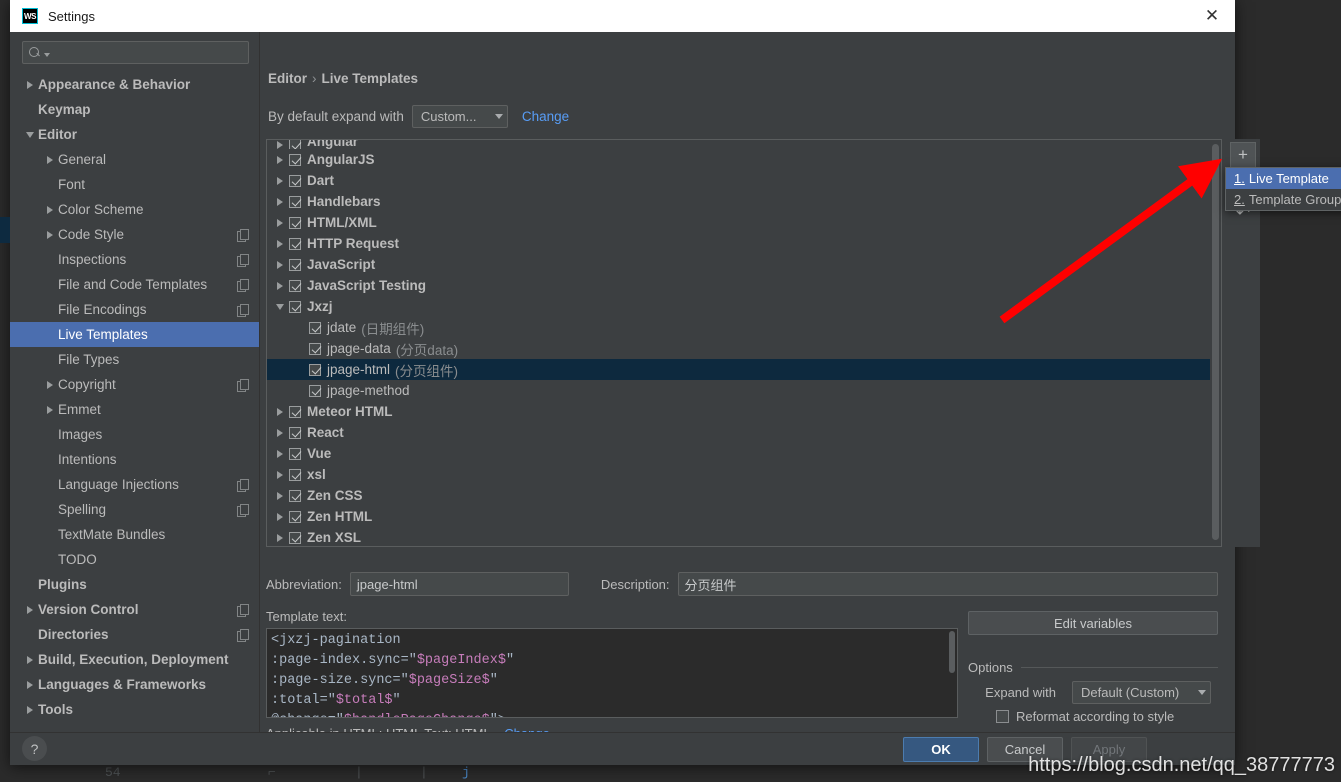 Image resolution: width=1341 pixels, height=782 pixels. Describe the element at coordinates (1243, 155) in the screenshot. I see `add-template-button: +` at that location.